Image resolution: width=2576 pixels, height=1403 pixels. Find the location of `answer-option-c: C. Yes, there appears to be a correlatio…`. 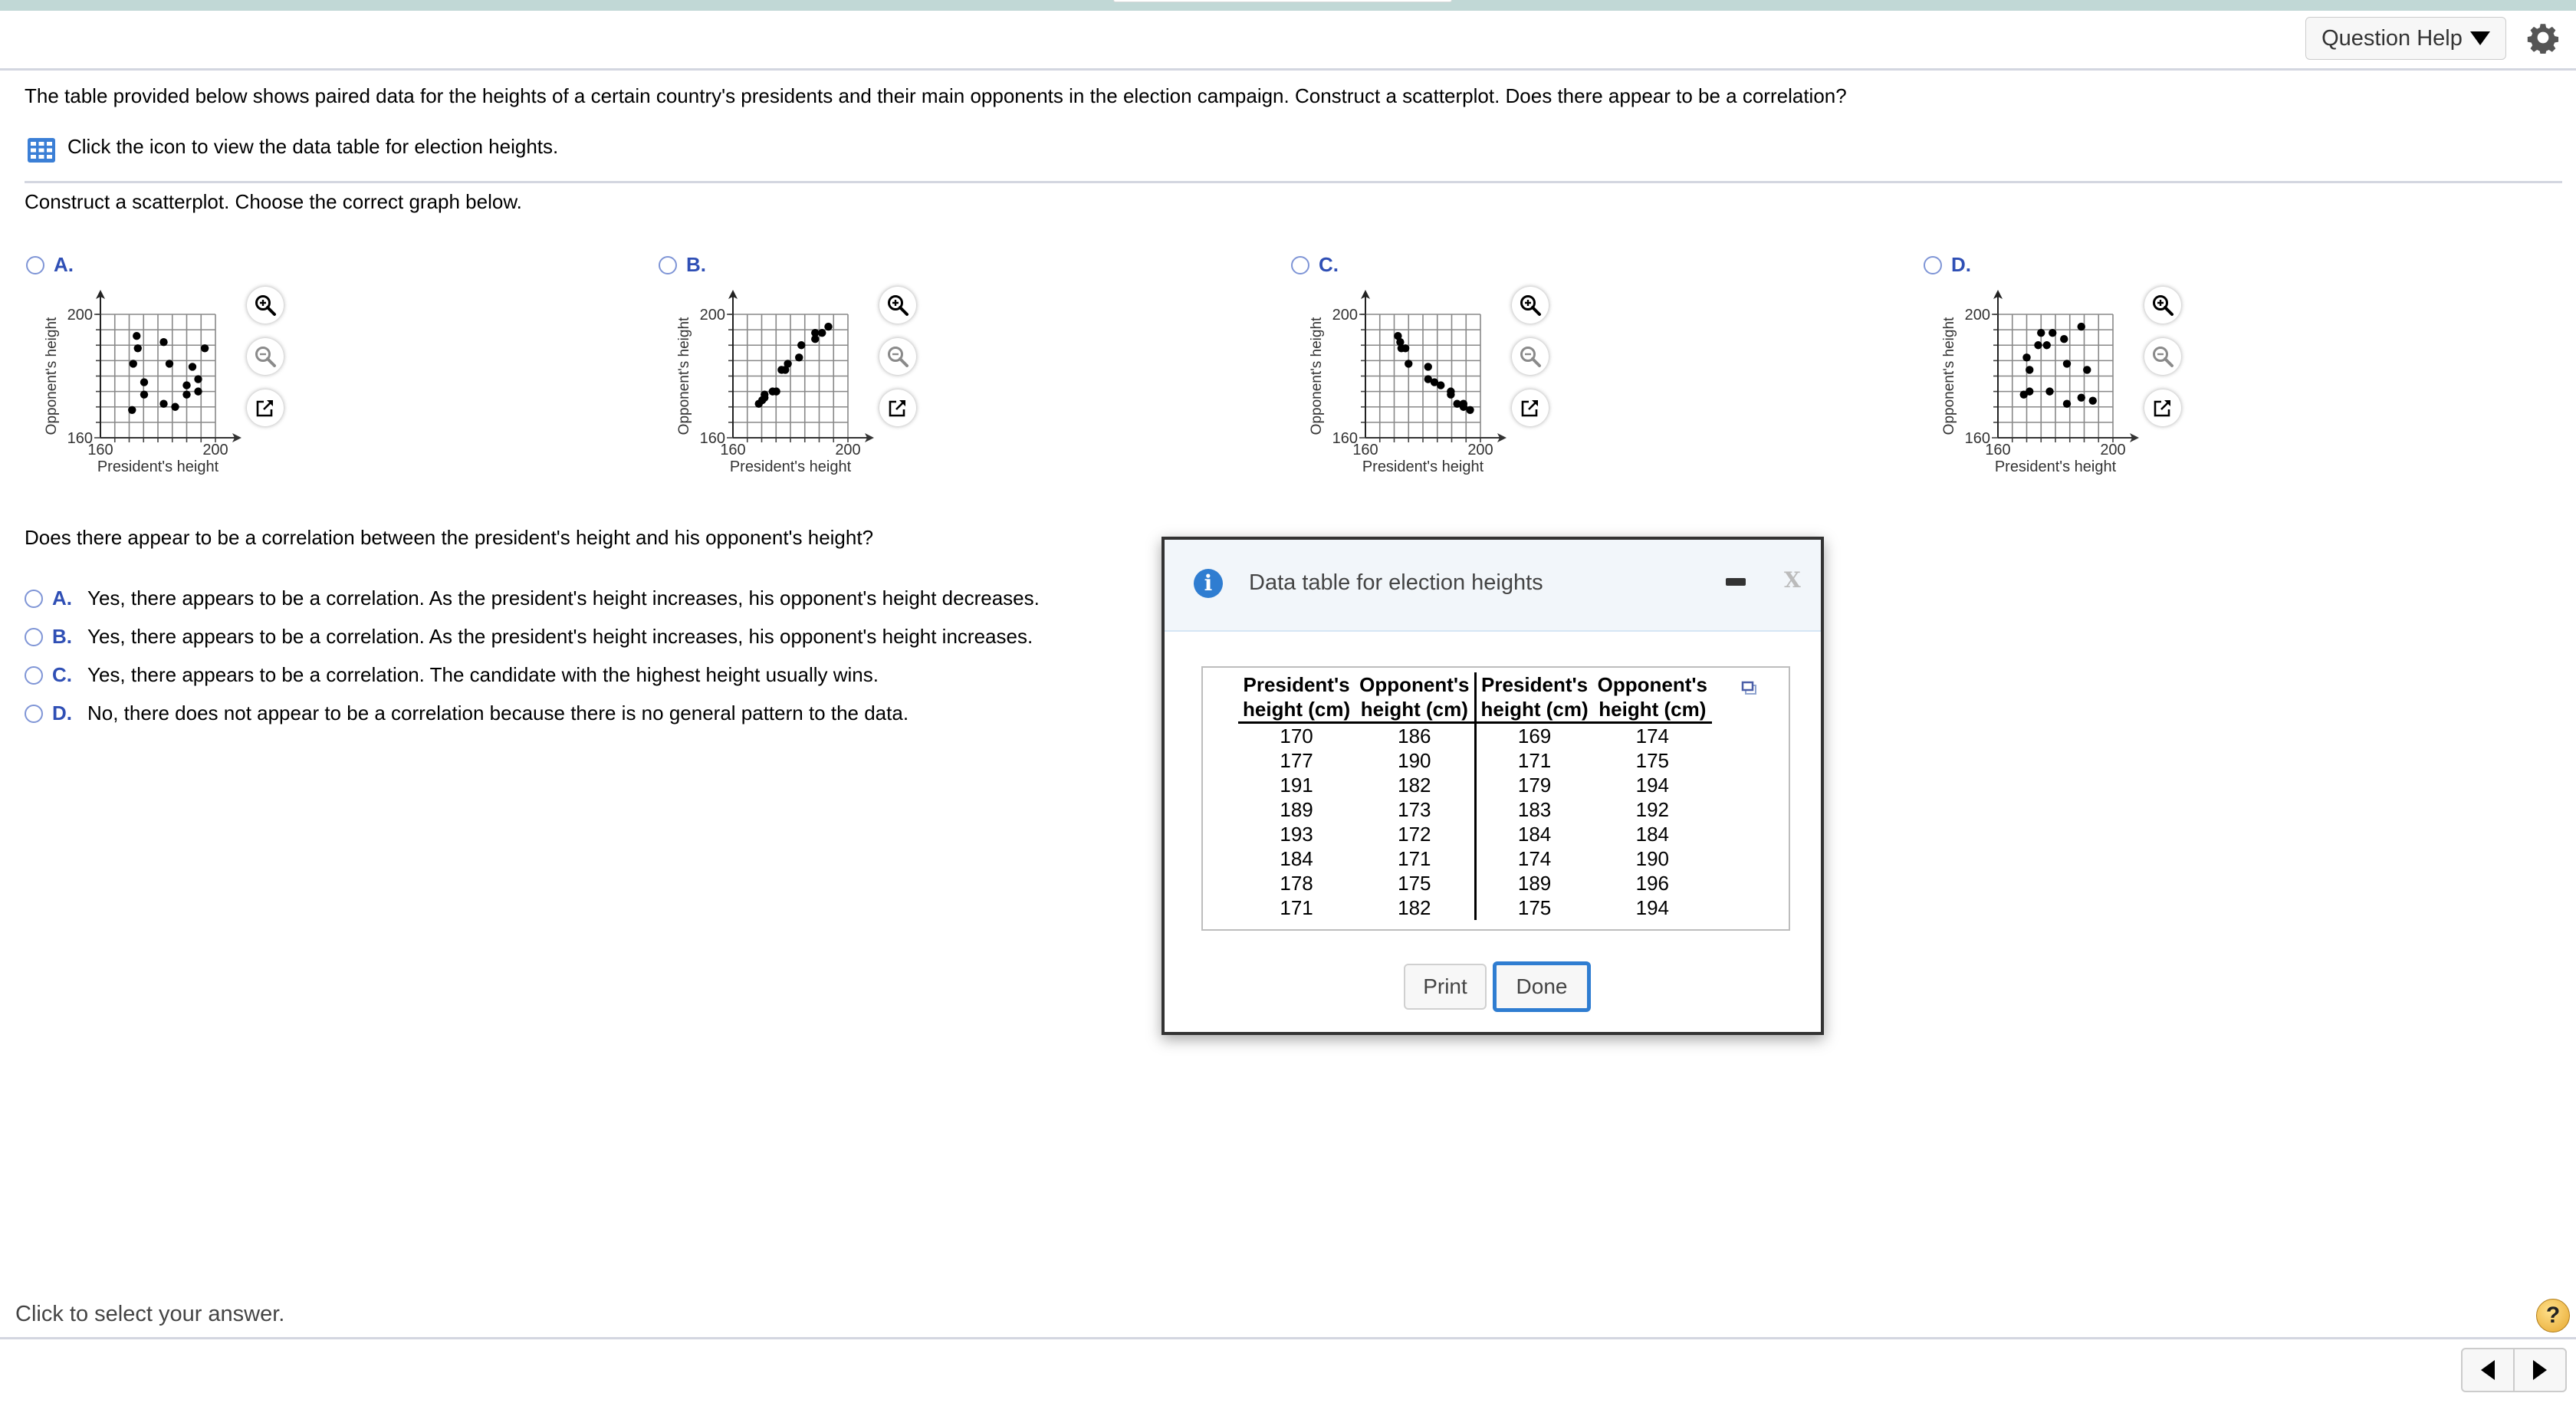

answer-option-c: C. Yes, there appears to be a correlatio… is located at coordinates (452, 675).